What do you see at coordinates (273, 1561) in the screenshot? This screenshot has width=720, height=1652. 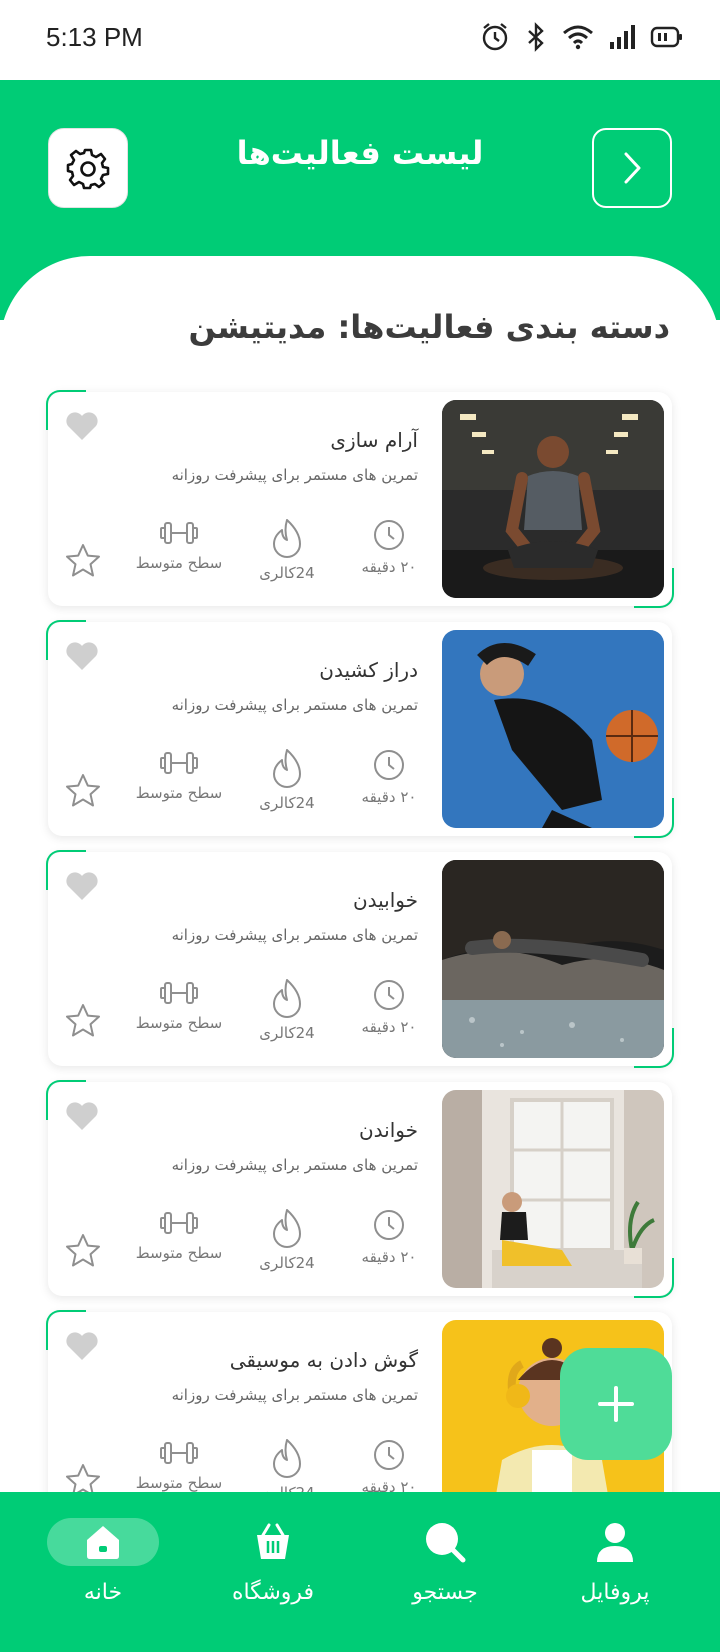 I see `nav-item-shop: فروشگاه` at bounding box center [273, 1561].